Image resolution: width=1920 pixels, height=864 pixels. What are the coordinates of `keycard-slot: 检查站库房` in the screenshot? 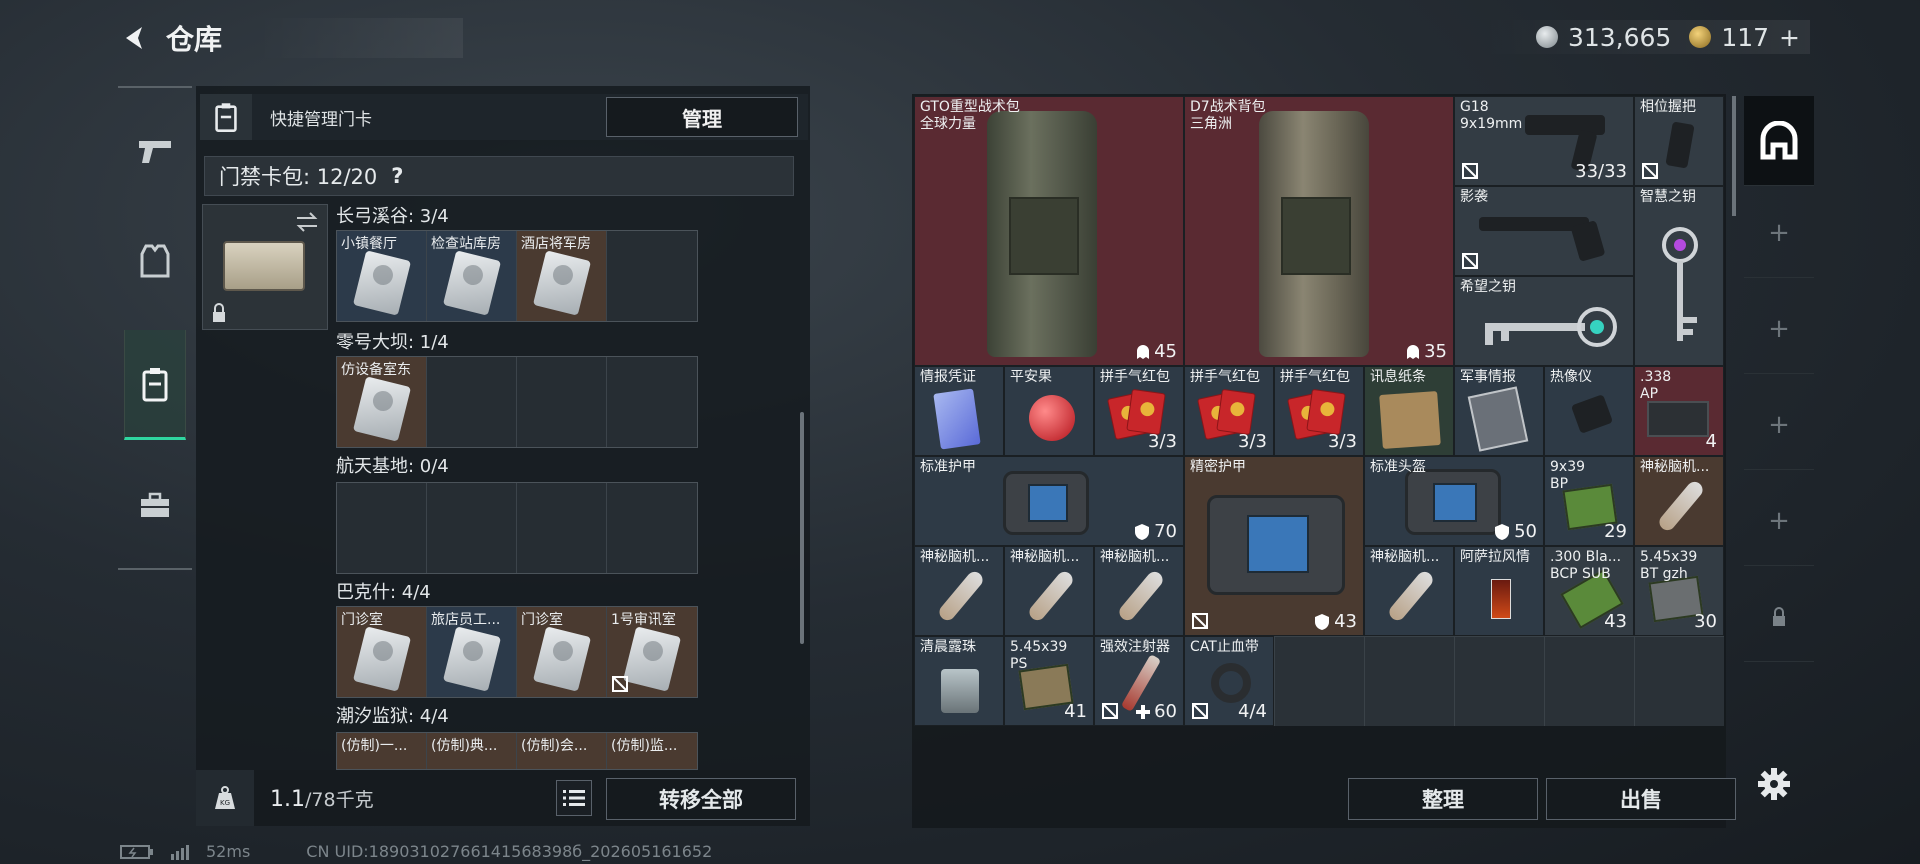 It's located at (472, 276).